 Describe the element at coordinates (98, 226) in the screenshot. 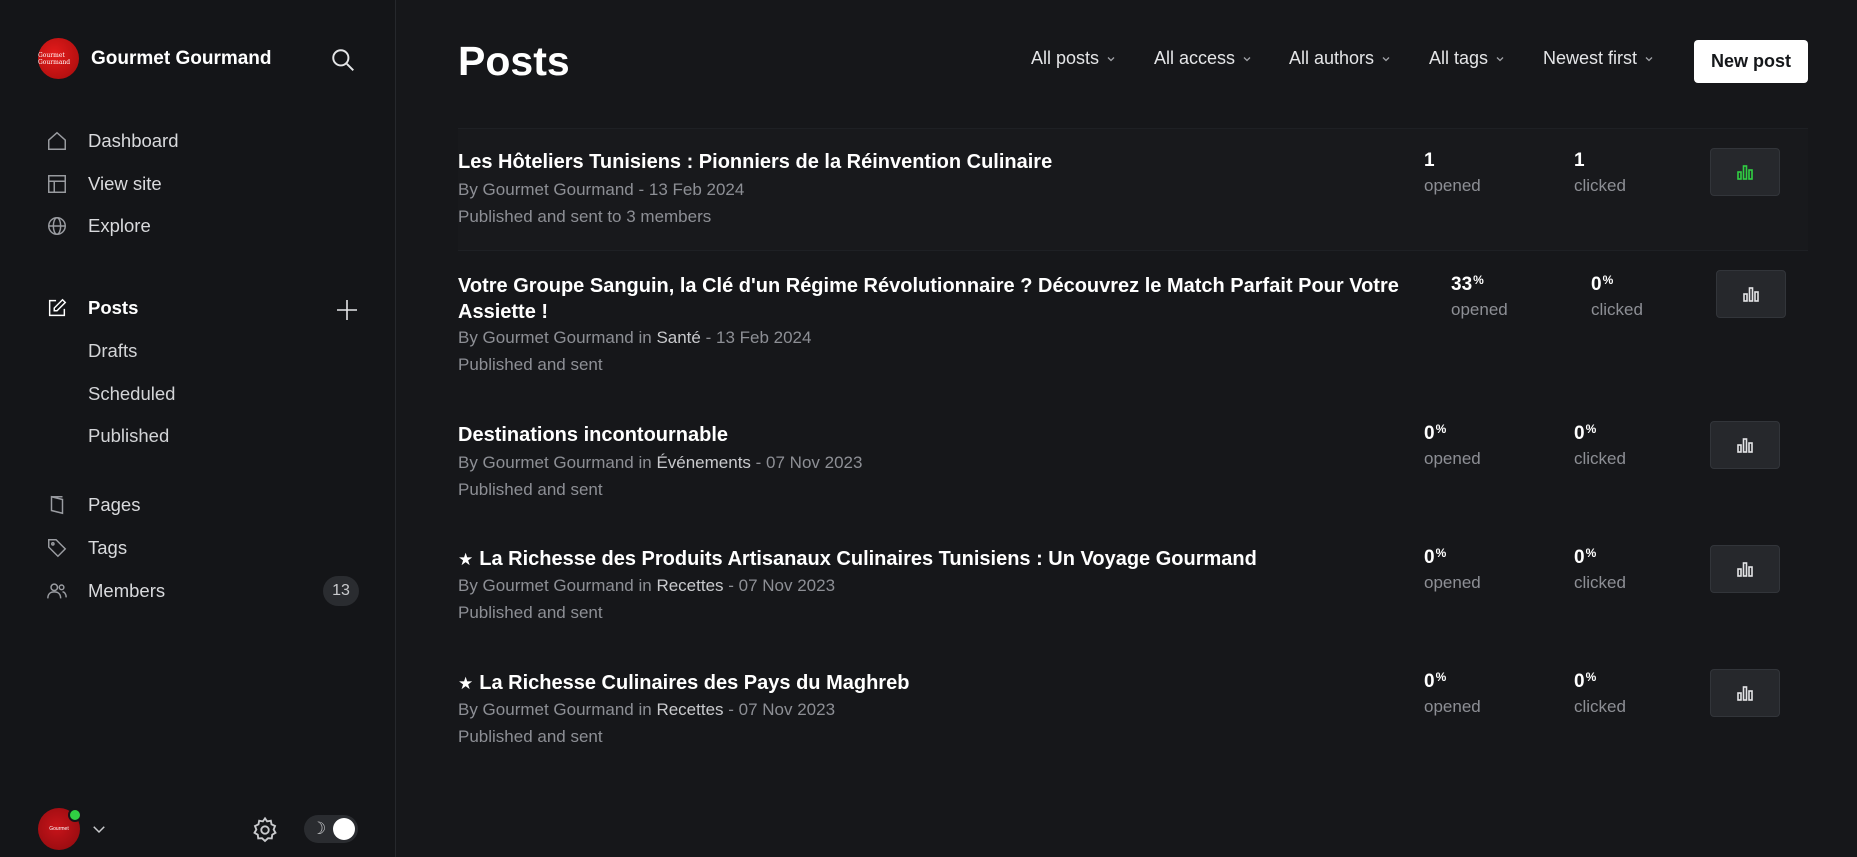

I see `sidebar-item-explore: Explore` at that location.